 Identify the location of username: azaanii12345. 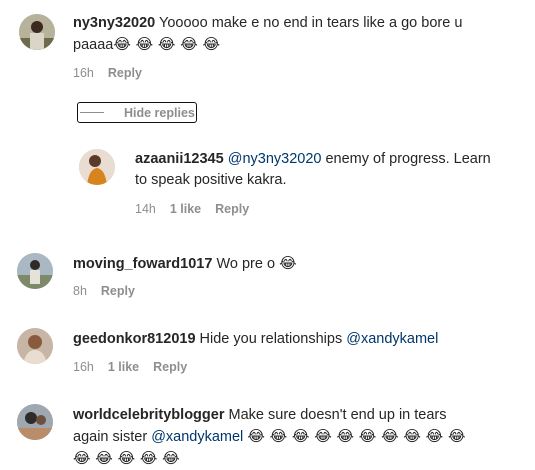
(179, 159).